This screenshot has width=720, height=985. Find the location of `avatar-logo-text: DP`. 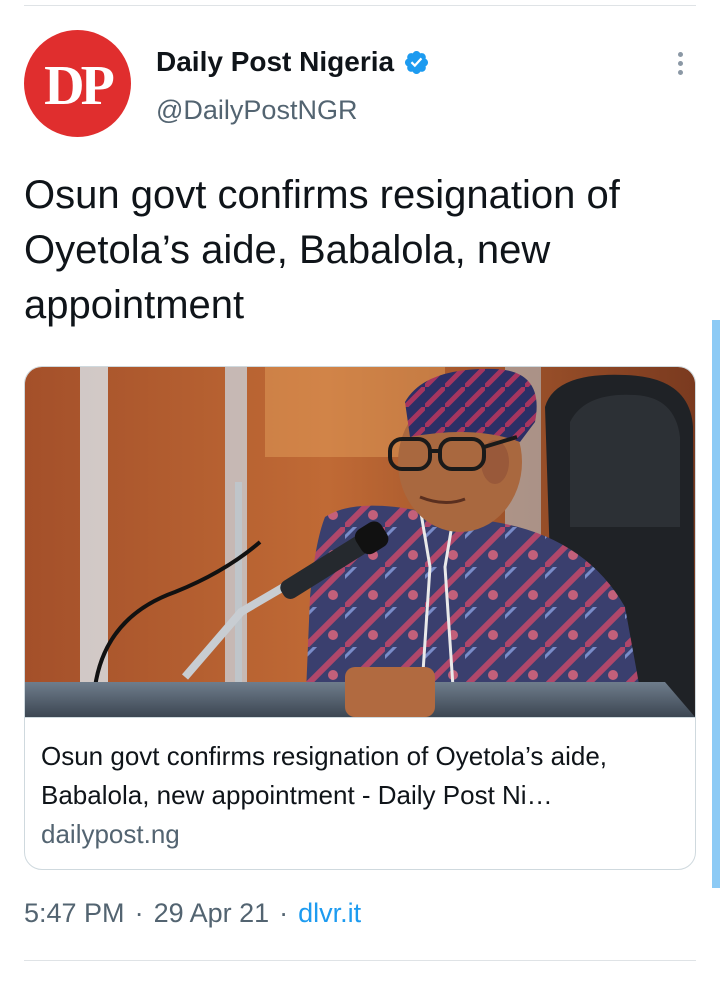

avatar-logo-text: DP is located at coordinates (79, 85).